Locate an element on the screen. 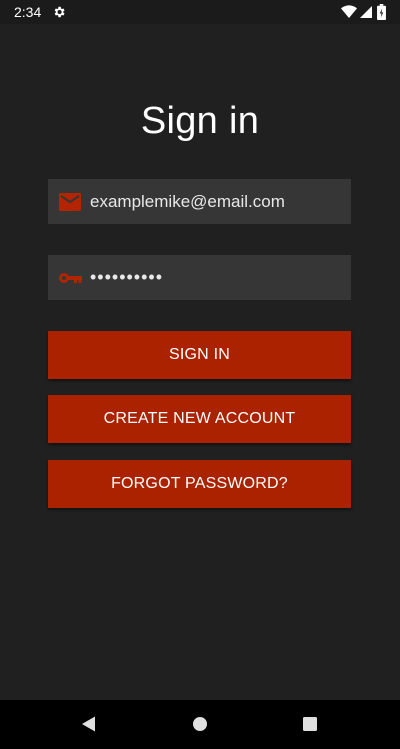  status-time: 2:34 is located at coordinates (28, 12).